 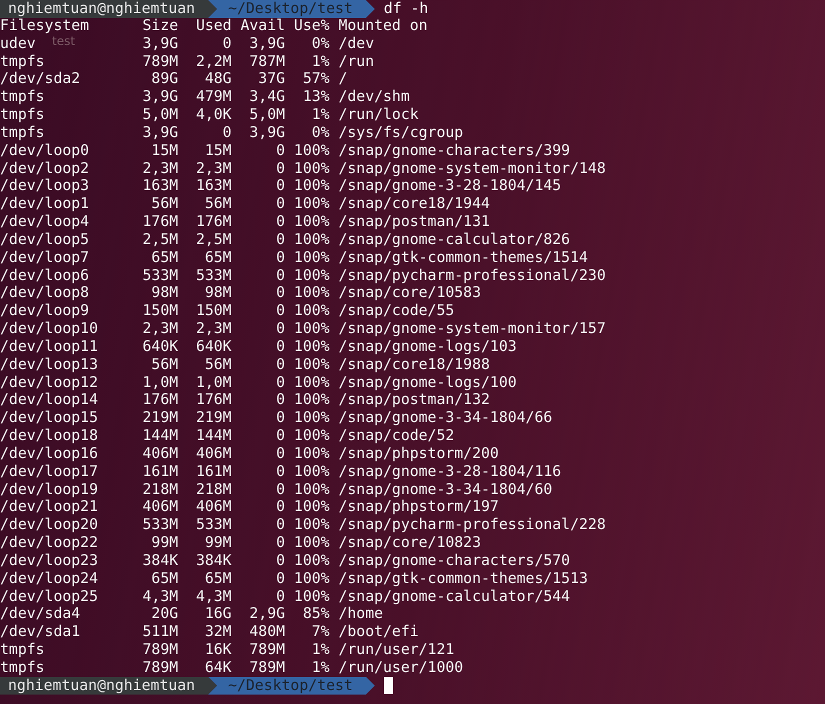 I want to click on table-cell-text: /boot/efi, so click(x=378, y=632).